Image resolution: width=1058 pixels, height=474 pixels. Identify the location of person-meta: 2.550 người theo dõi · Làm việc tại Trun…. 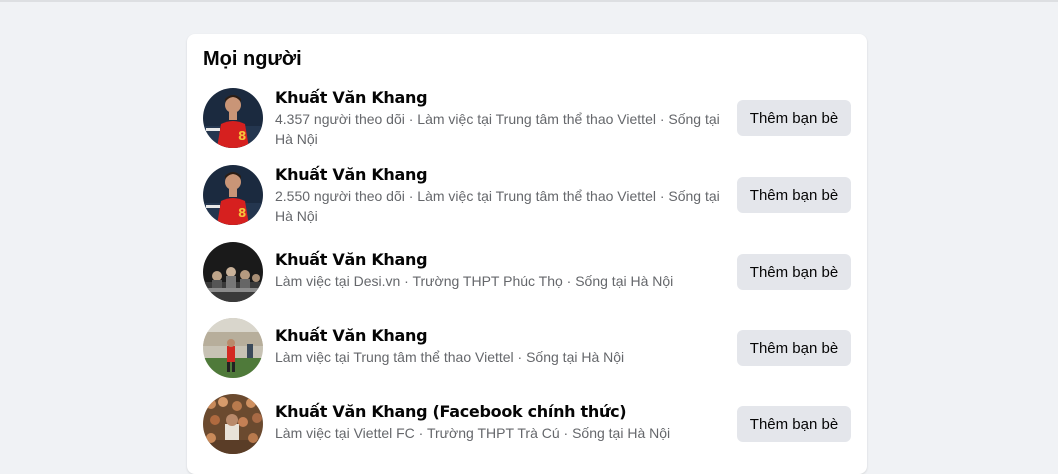
(497, 206).